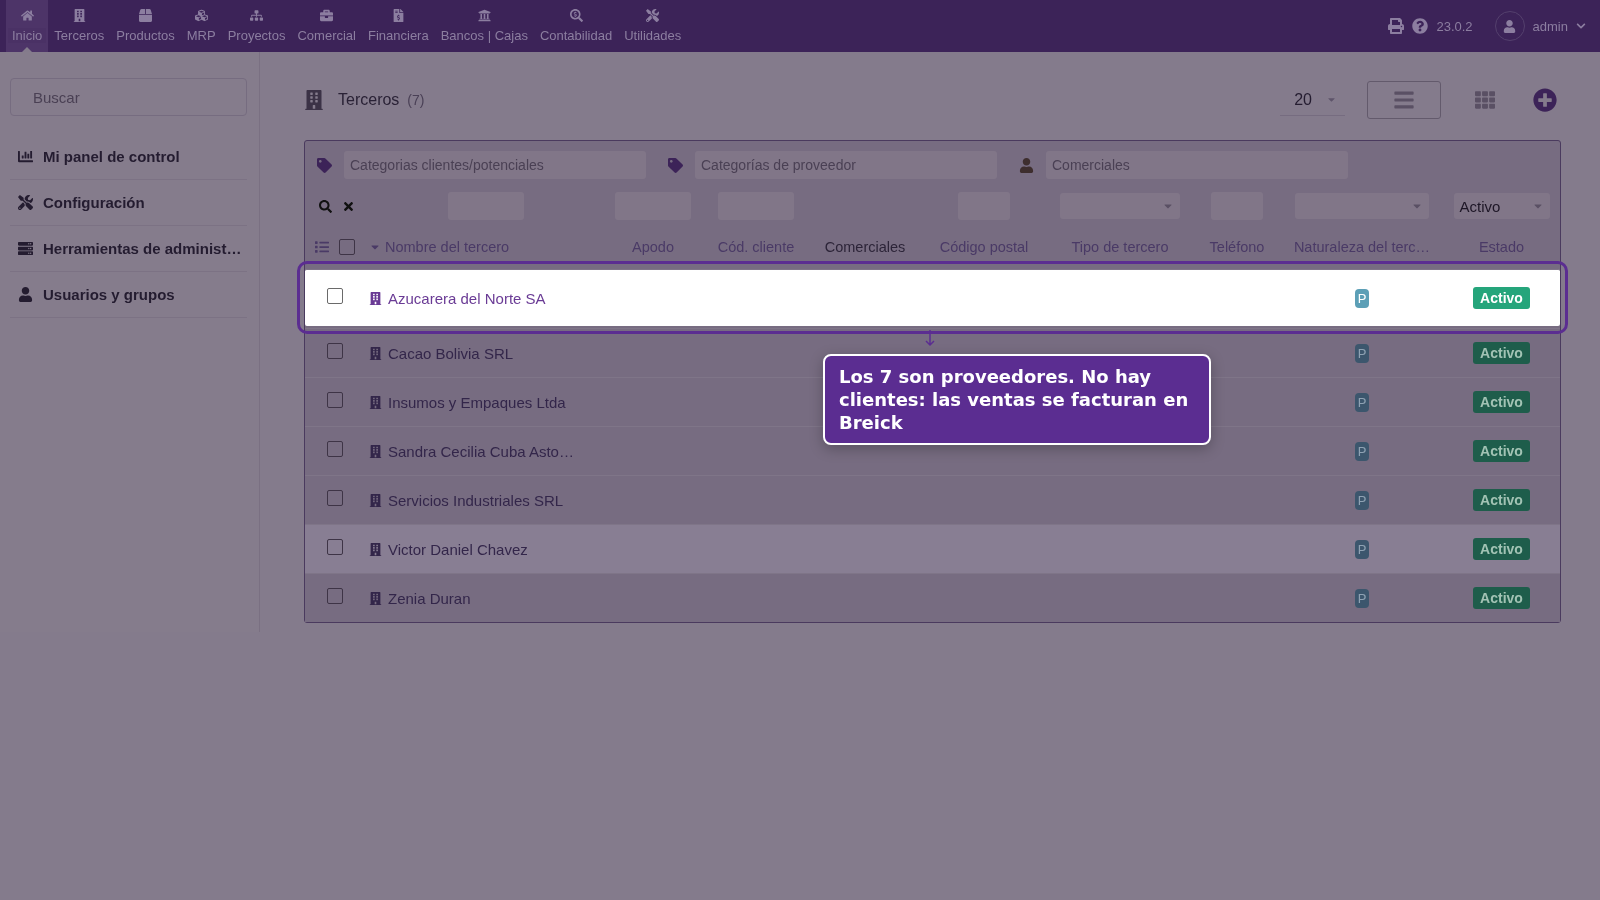 This screenshot has width=1600, height=900. What do you see at coordinates (486, 500) in the screenshot?
I see `thirdparty-link: Servicios Industriales SRL` at bounding box center [486, 500].